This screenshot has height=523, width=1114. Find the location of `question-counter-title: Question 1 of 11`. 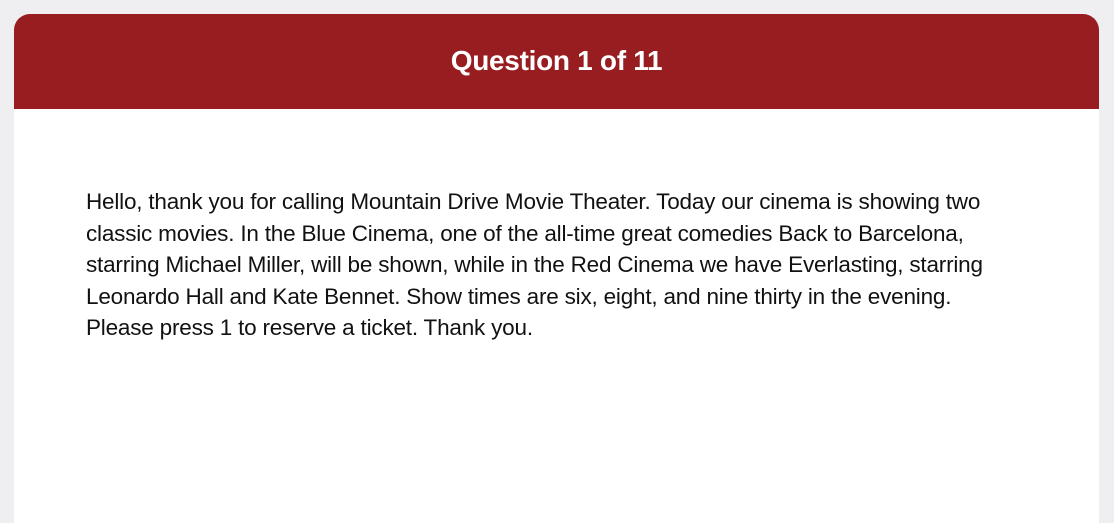

question-counter-title: Question 1 of 11 is located at coordinates (556, 60).